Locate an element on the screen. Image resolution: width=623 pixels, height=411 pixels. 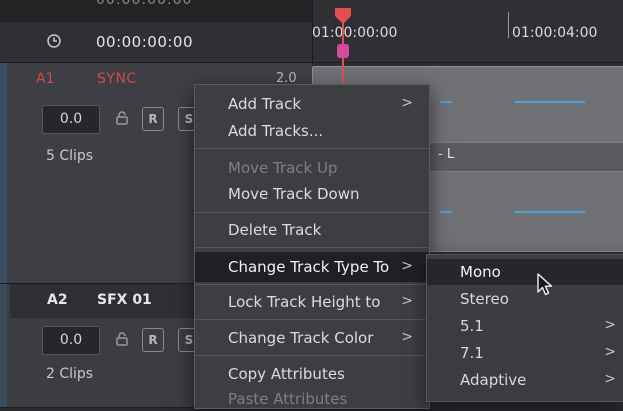
menu-item-add-track: Add Track > is located at coordinates (312, 104).